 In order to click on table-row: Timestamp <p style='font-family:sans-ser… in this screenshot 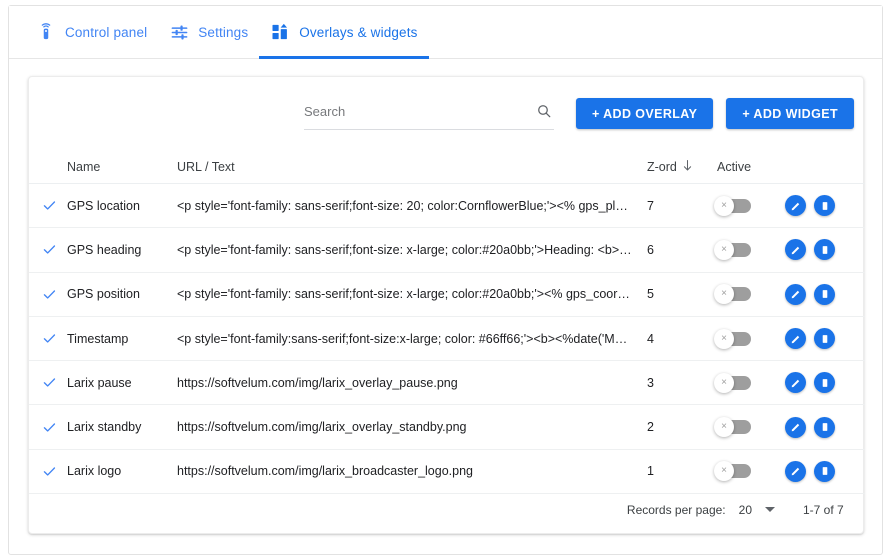, I will do `click(447, 339)`.